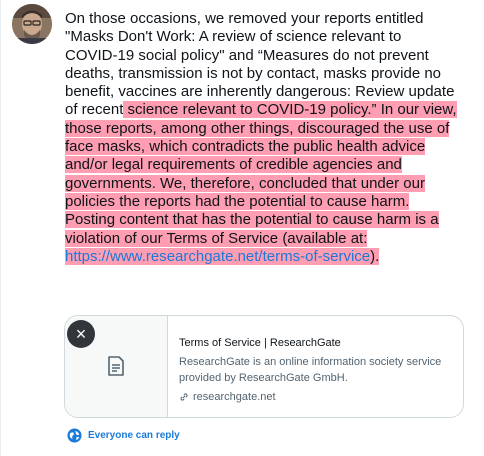 Image resolution: width=484 pixels, height=456 pixels. I want to click on avatar, so click(32, 24).